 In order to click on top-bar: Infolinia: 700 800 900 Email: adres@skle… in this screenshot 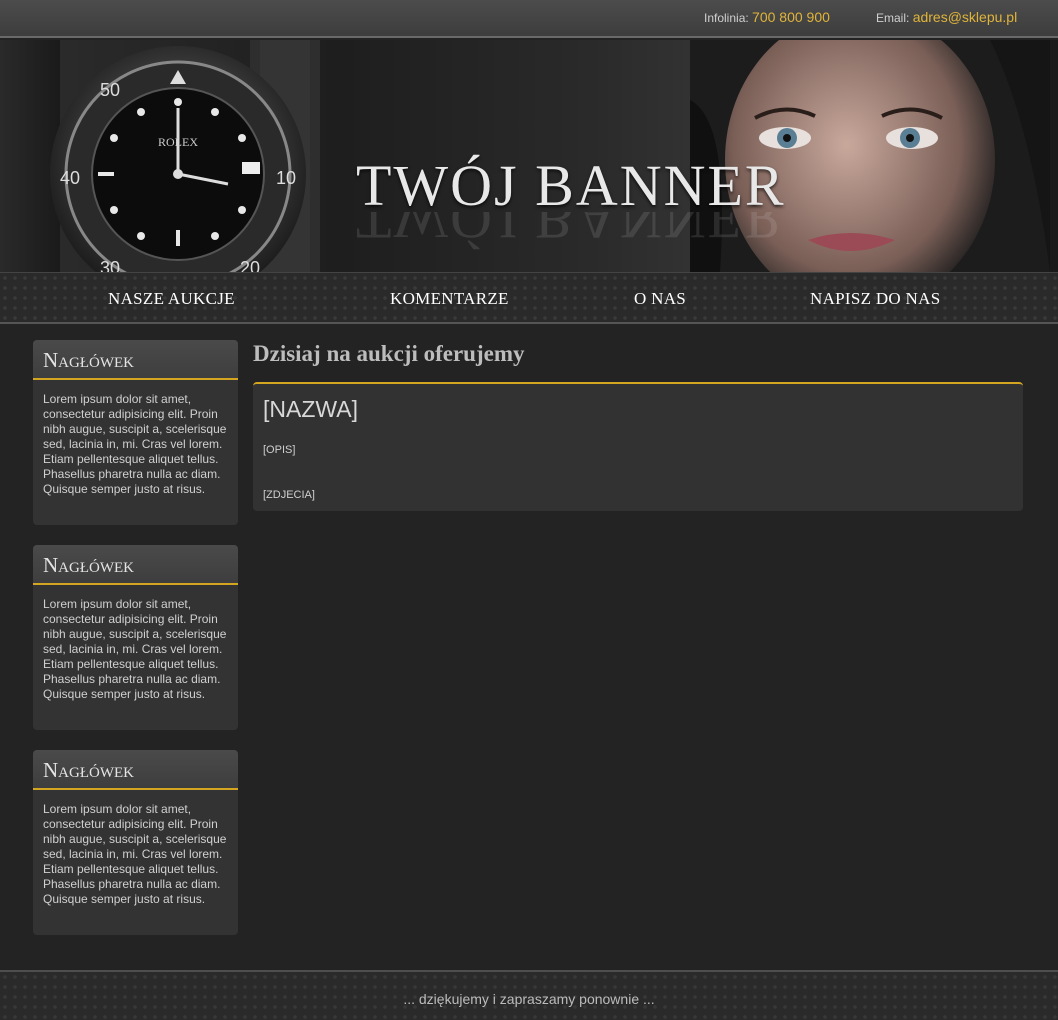, I will do `click(529, 19)`.